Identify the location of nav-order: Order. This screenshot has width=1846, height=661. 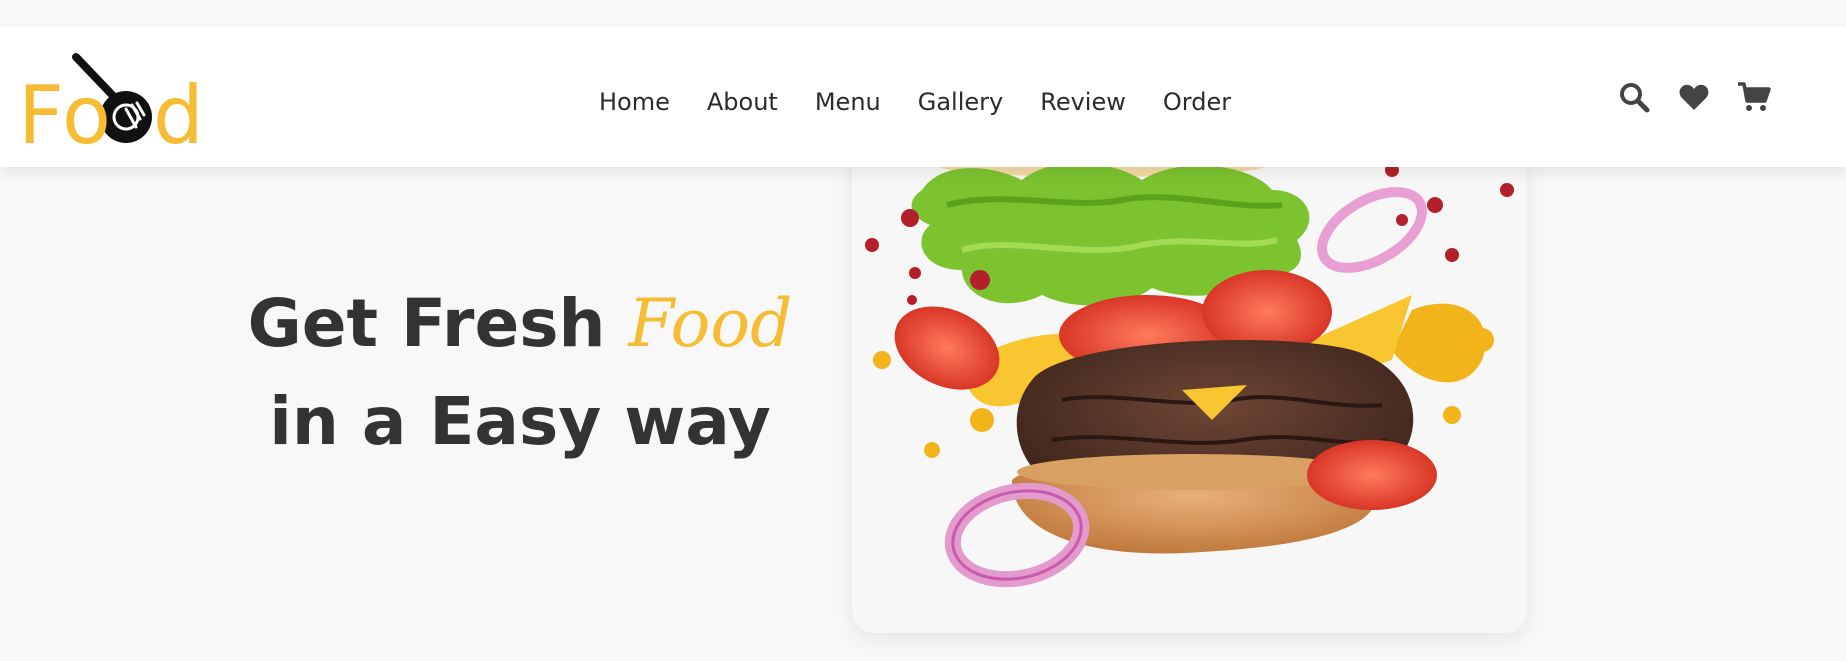
(1197, 102).